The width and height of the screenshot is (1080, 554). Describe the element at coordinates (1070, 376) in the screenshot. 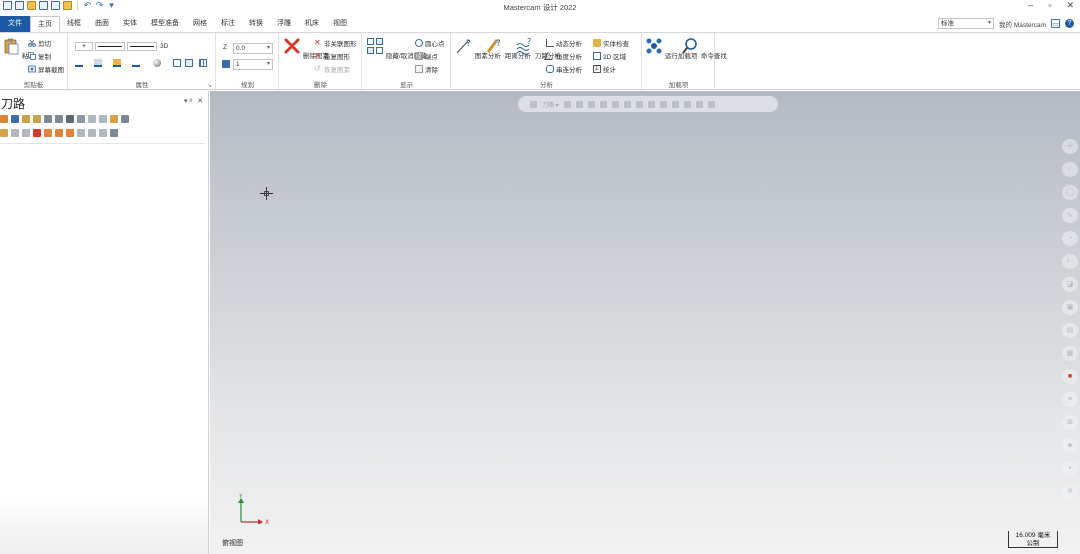

I see `quick-mask-color-icon: ■` at that location.